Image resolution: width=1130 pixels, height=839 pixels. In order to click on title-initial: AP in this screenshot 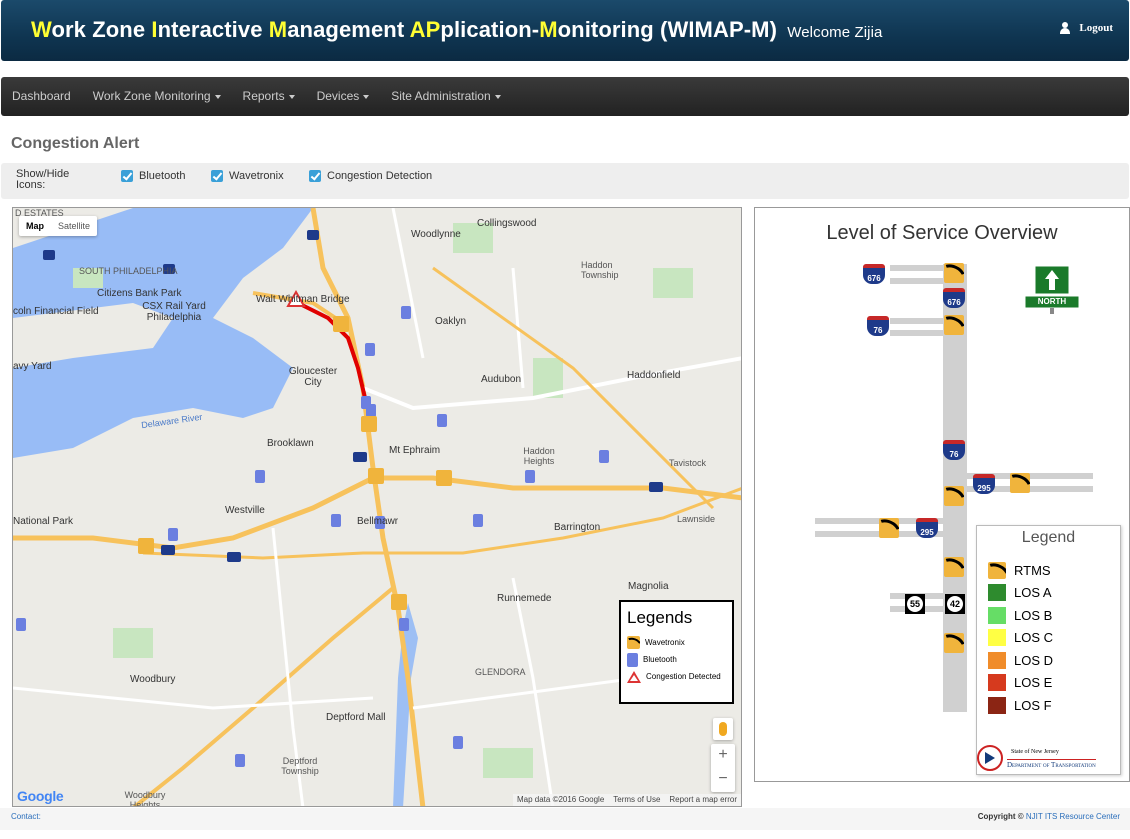, I will do `click(425, 29)`.